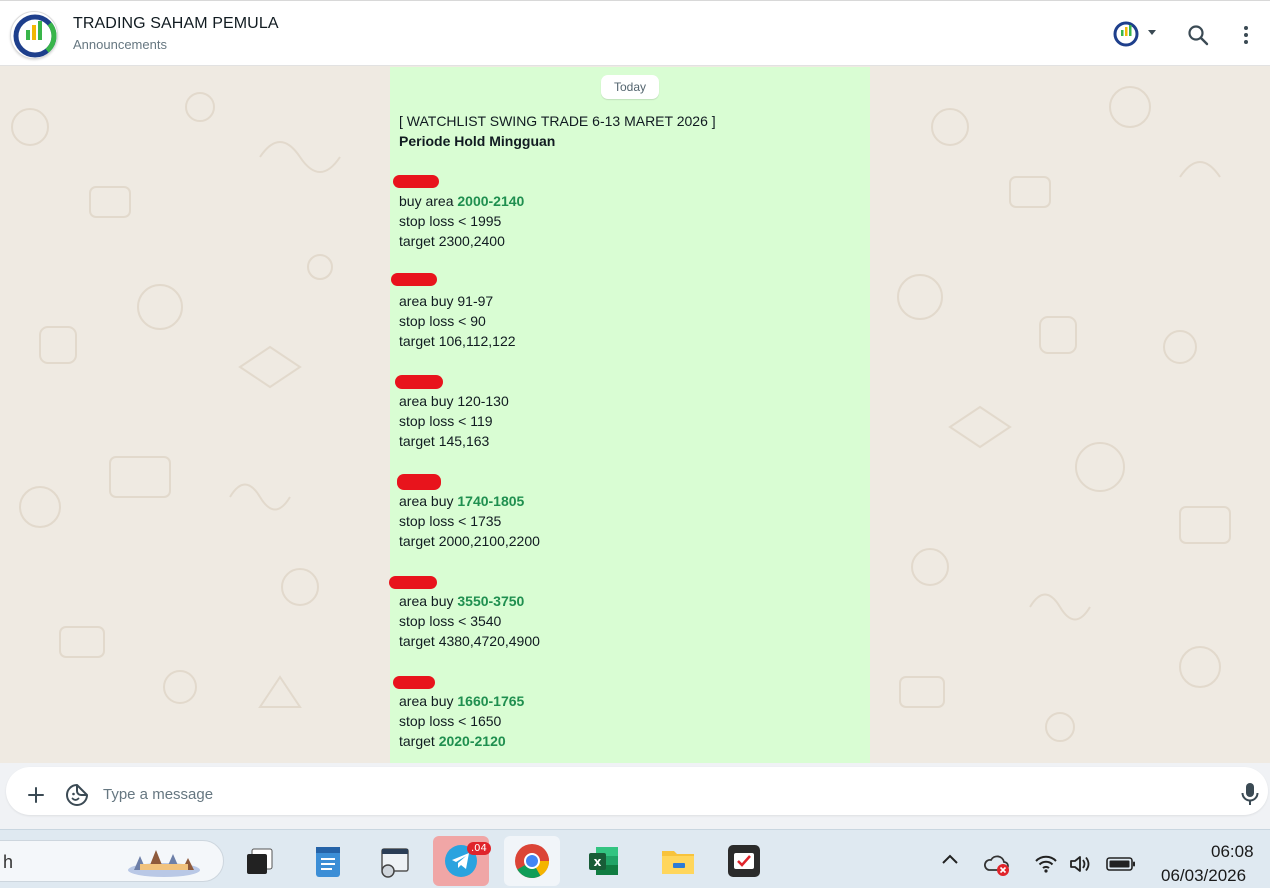  I want to click on telegram-icon: .04, so click(462, 861).